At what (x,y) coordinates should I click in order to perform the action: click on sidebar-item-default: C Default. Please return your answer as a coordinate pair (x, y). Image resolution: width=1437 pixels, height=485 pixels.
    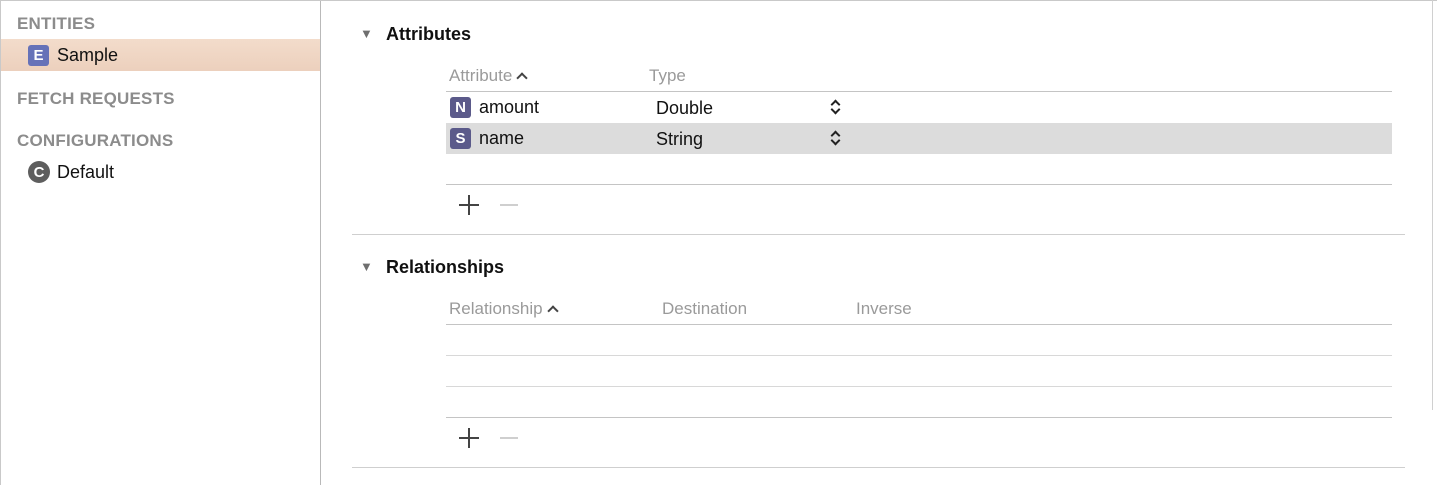
    Looking at the image, I should click on (160, 173).